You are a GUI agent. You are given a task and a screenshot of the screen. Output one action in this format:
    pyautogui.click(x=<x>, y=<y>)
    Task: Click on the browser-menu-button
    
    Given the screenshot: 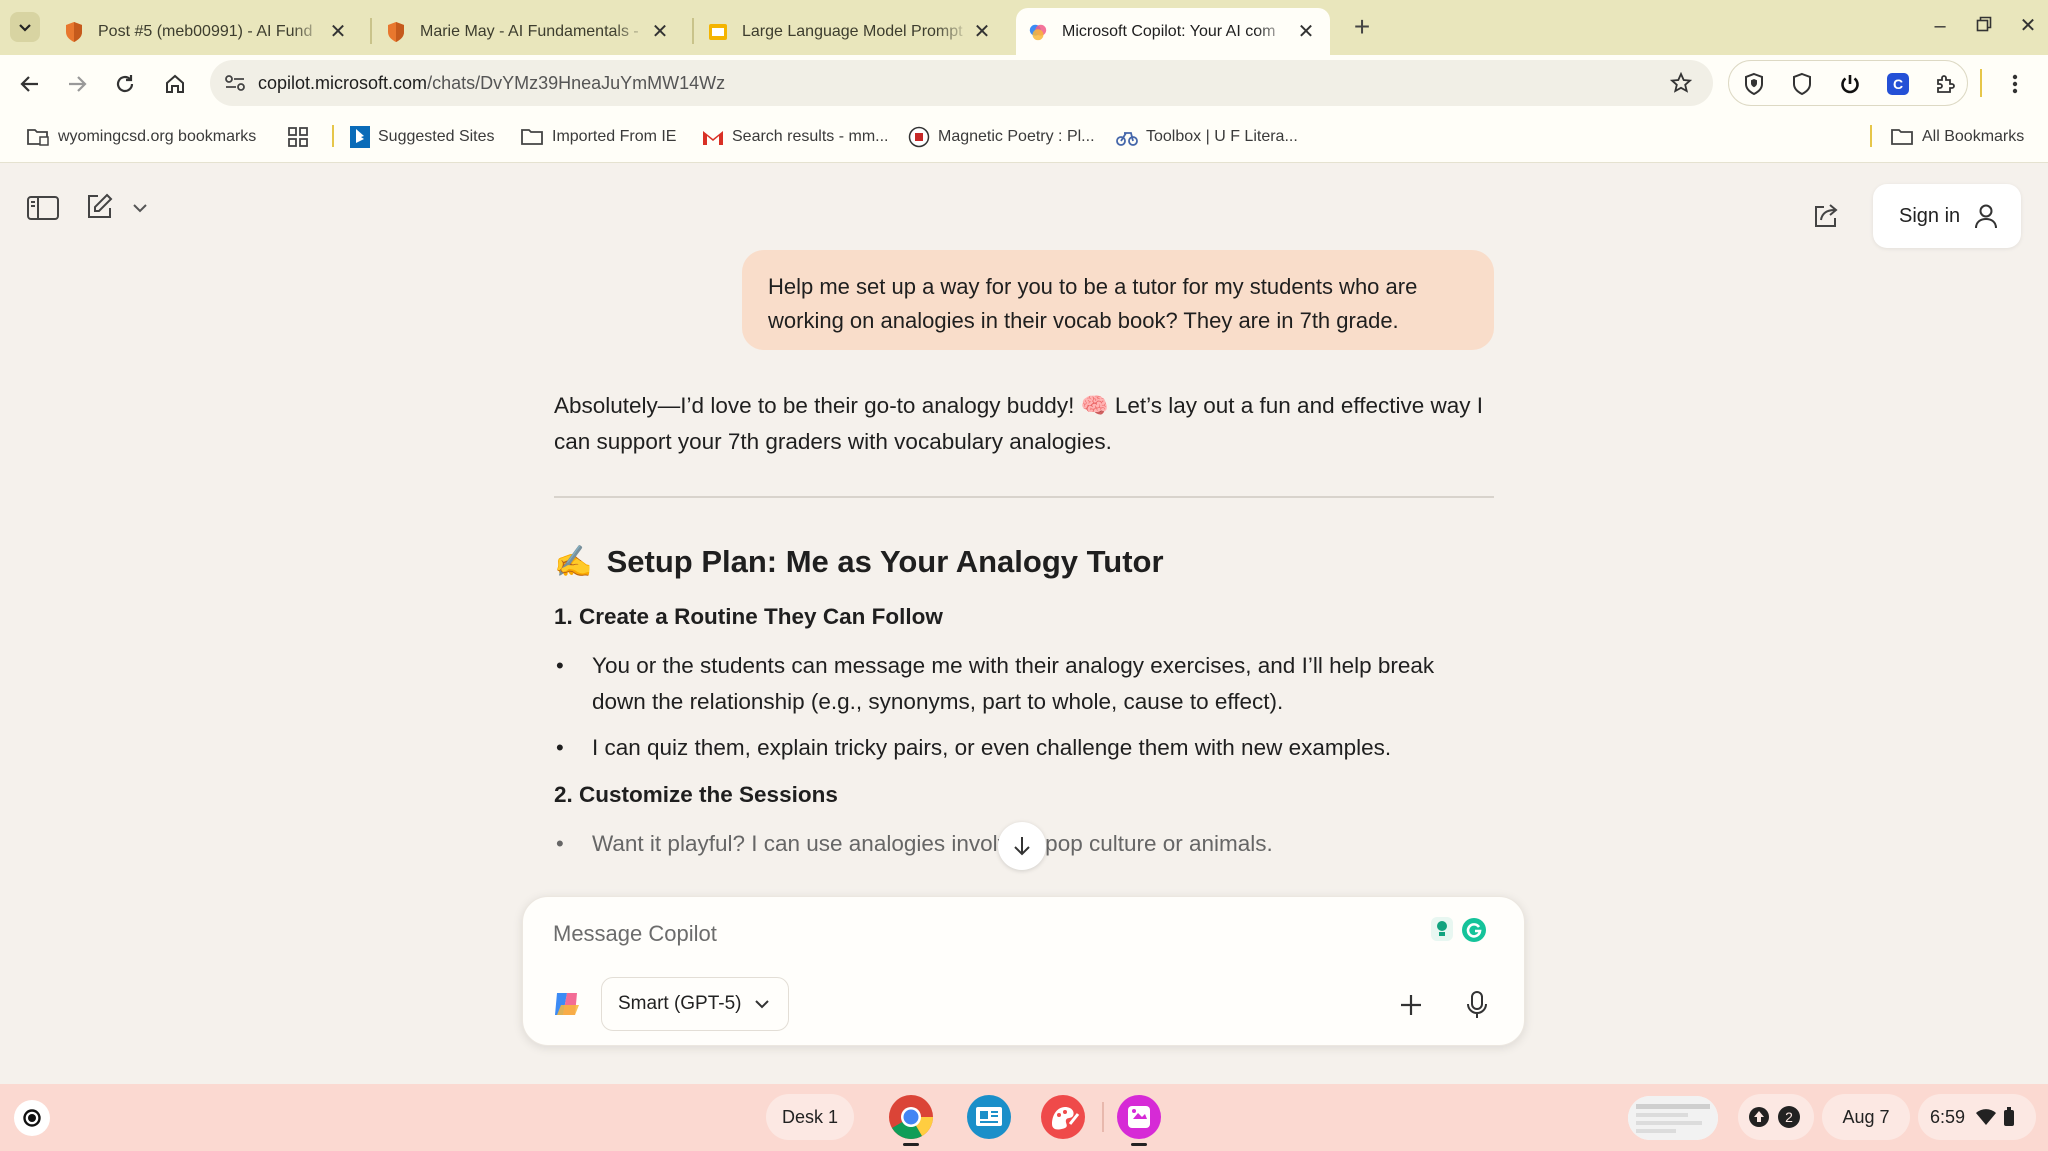 What is the action you would take?
    pyautogui.click(x=2015, y=84)
    